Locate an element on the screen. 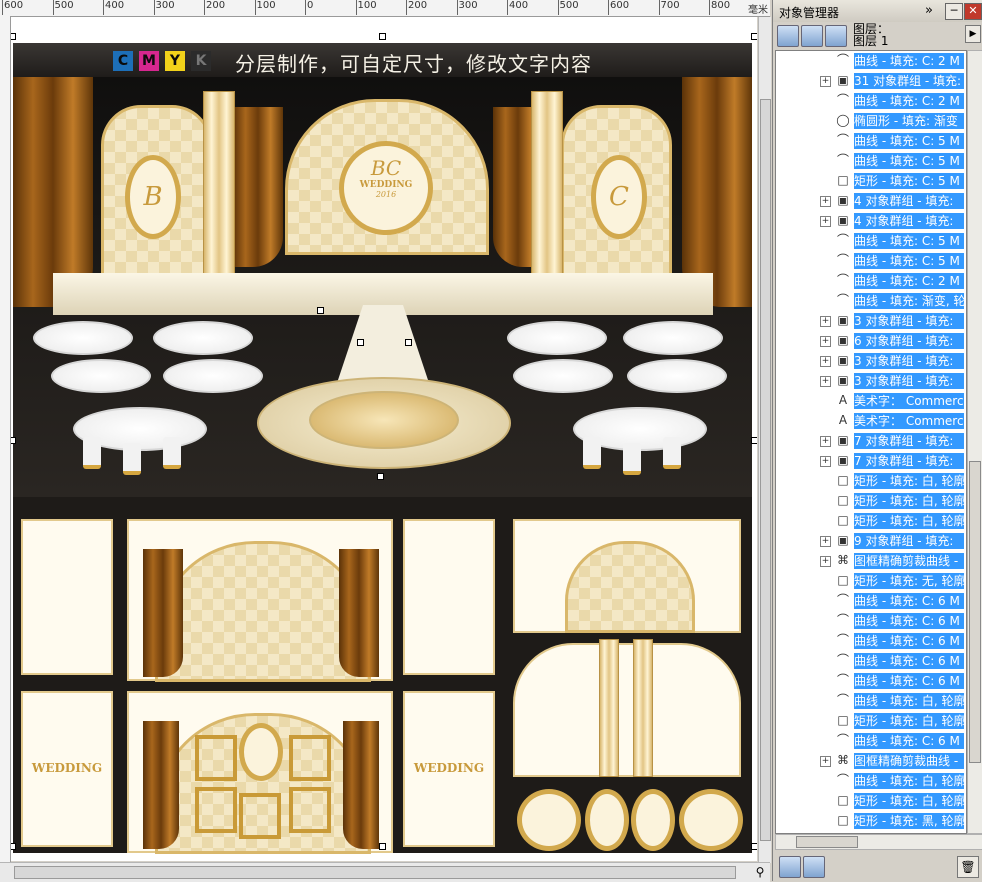 The image size is (982, 882). ornament-round is located at coordinates (549, 820).